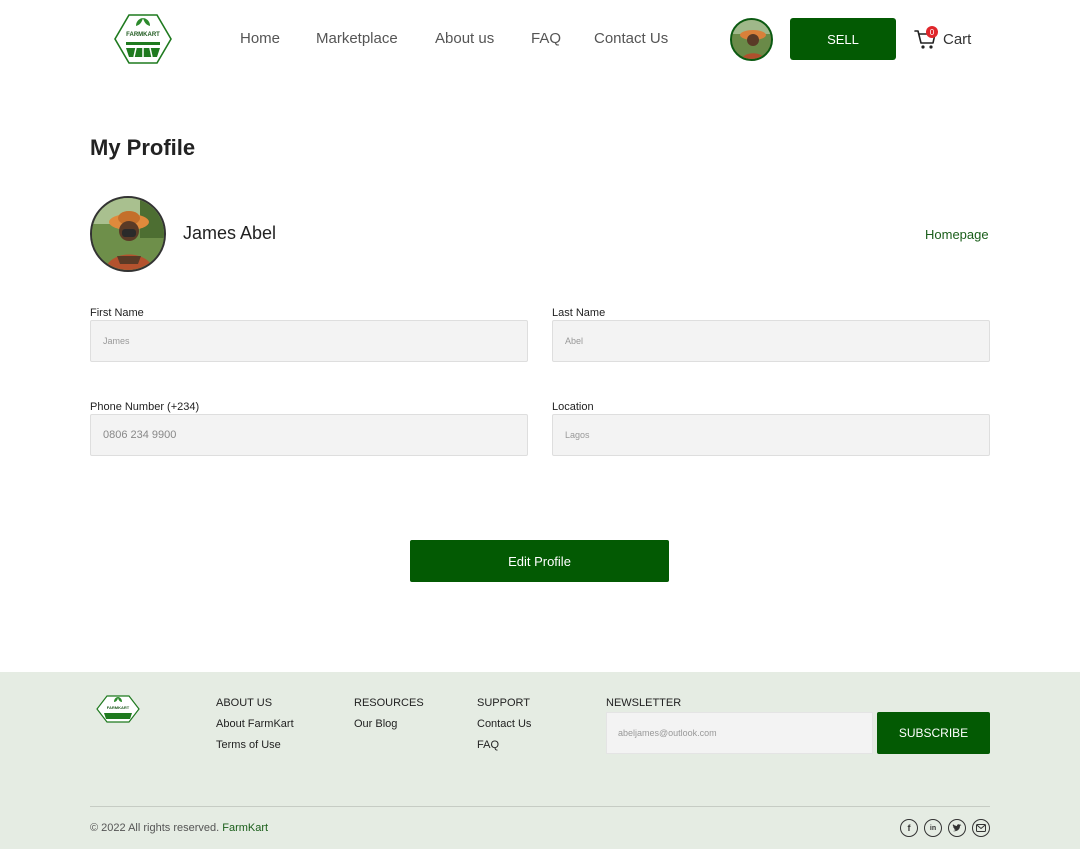  Describe the element at coordinates (932, 32) in the screenshot. I see `cart-count-badge: 0` at that location.